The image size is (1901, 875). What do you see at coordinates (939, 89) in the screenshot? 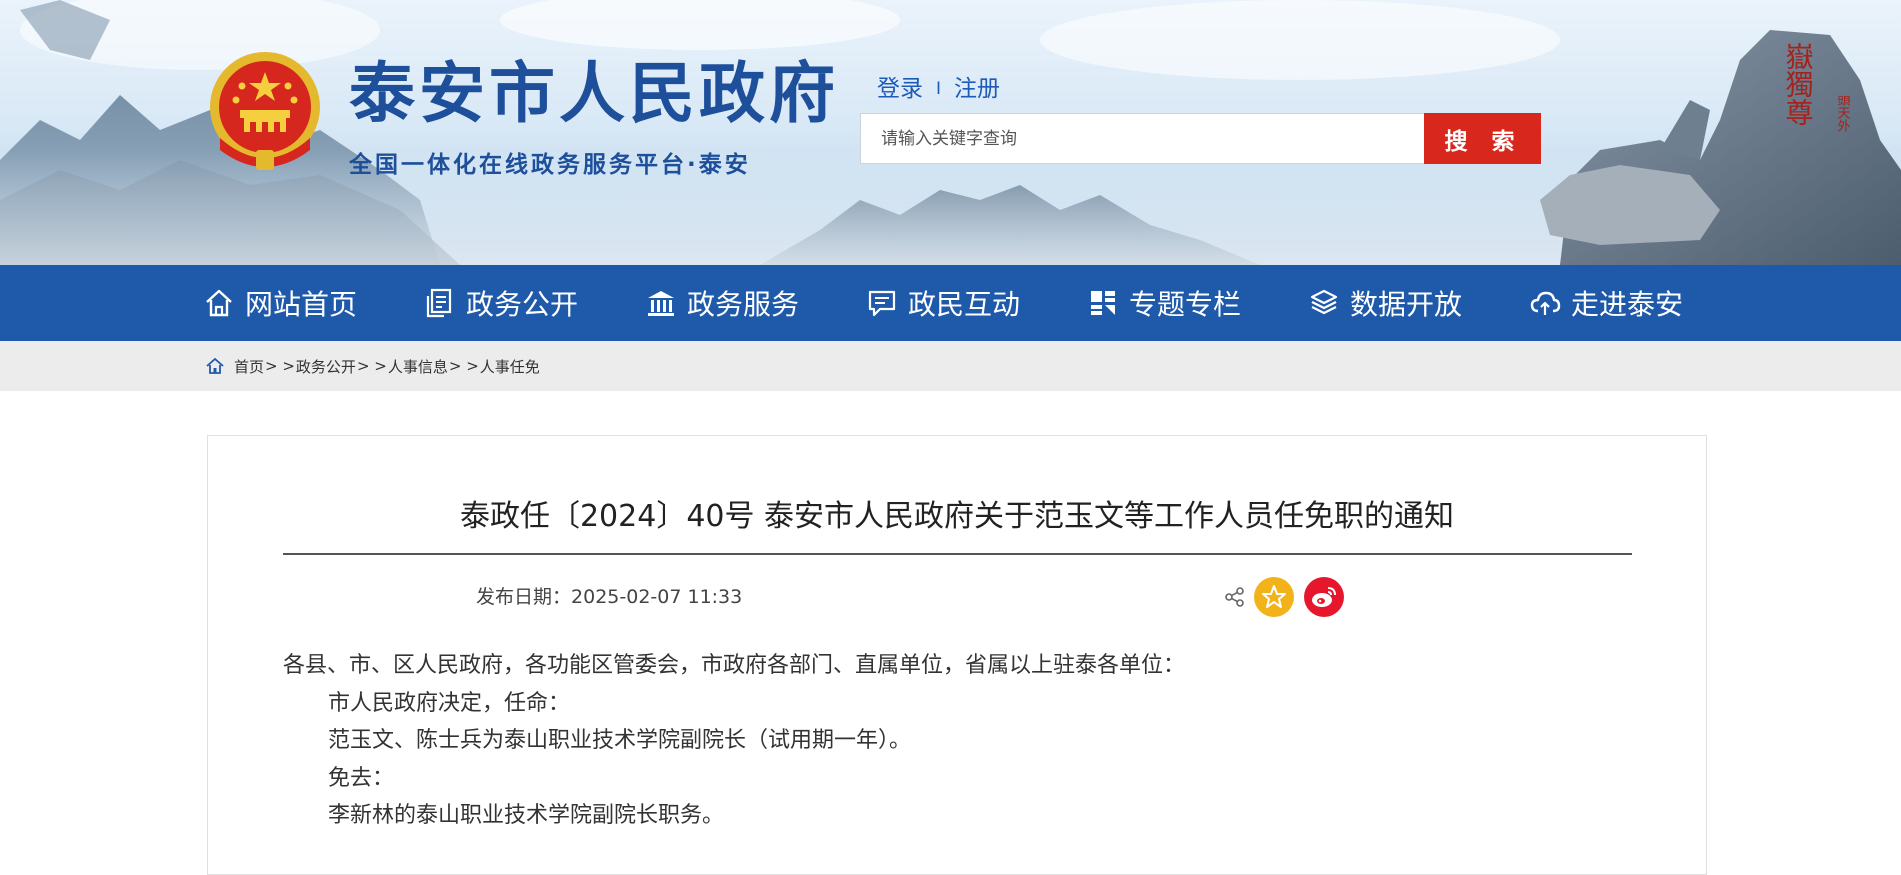
I see `auth-separator: I` at bounding box center [939, 89].